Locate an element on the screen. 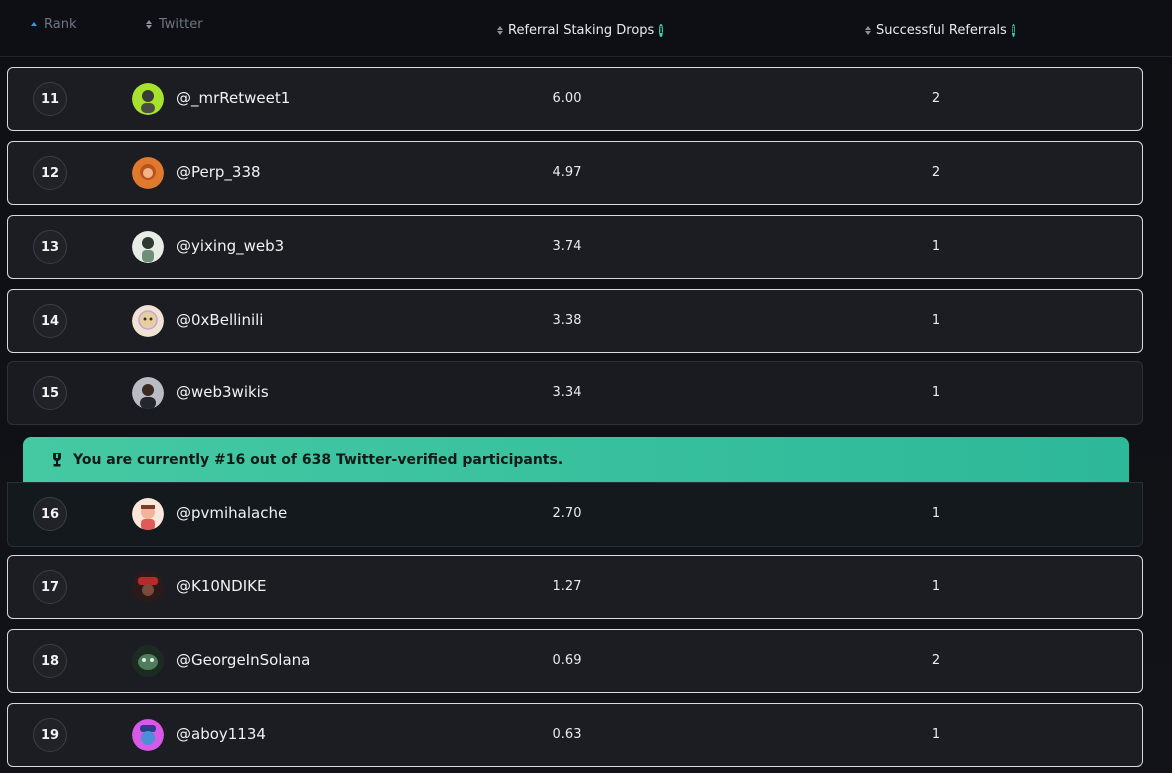 The height and width of the screenshot is (773, 1172). rank-column-header: Rank is located at coordinates (53, 24).